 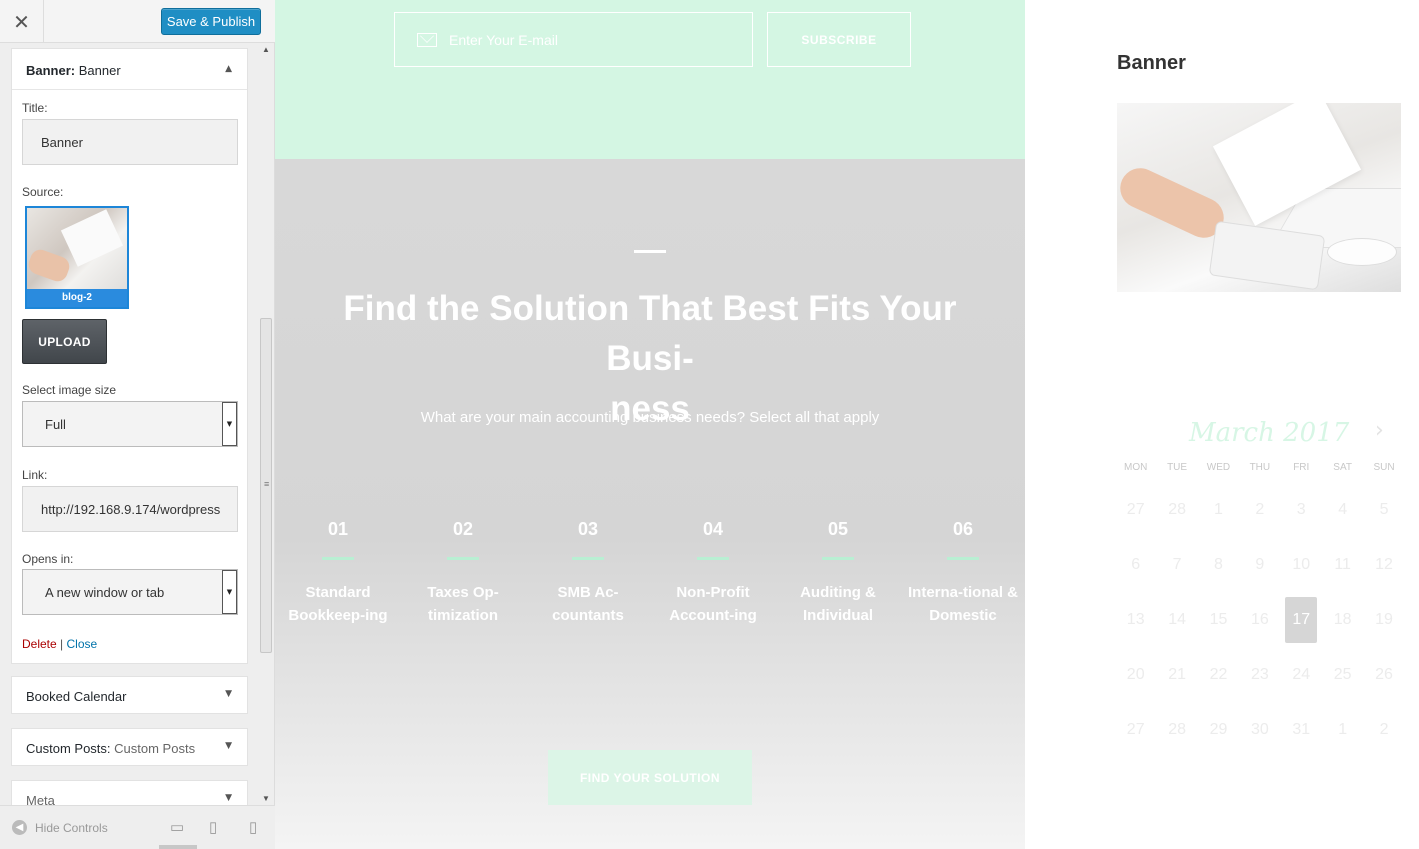 I want to click on calendar-day: 18, so click(x=1342, y=619).